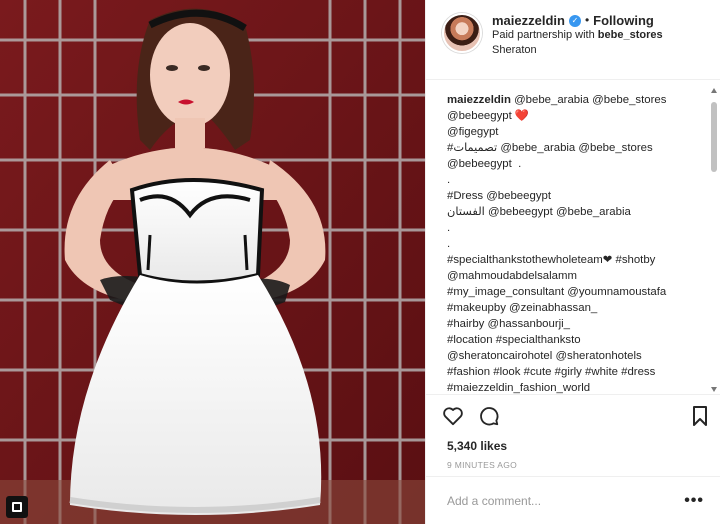 This screenshot has height=524, width=720. I want to click on paid-partnership-label: Paid partnership with bebe_stores, so click(577, 35).